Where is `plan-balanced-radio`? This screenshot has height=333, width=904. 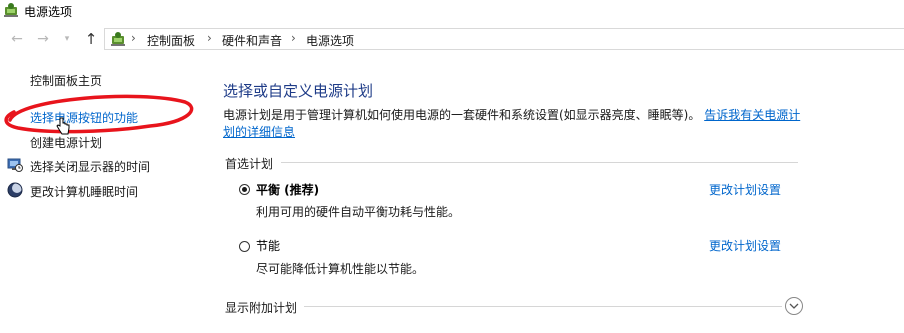
plan-balanced-radio is located at coordinates (244, 189).